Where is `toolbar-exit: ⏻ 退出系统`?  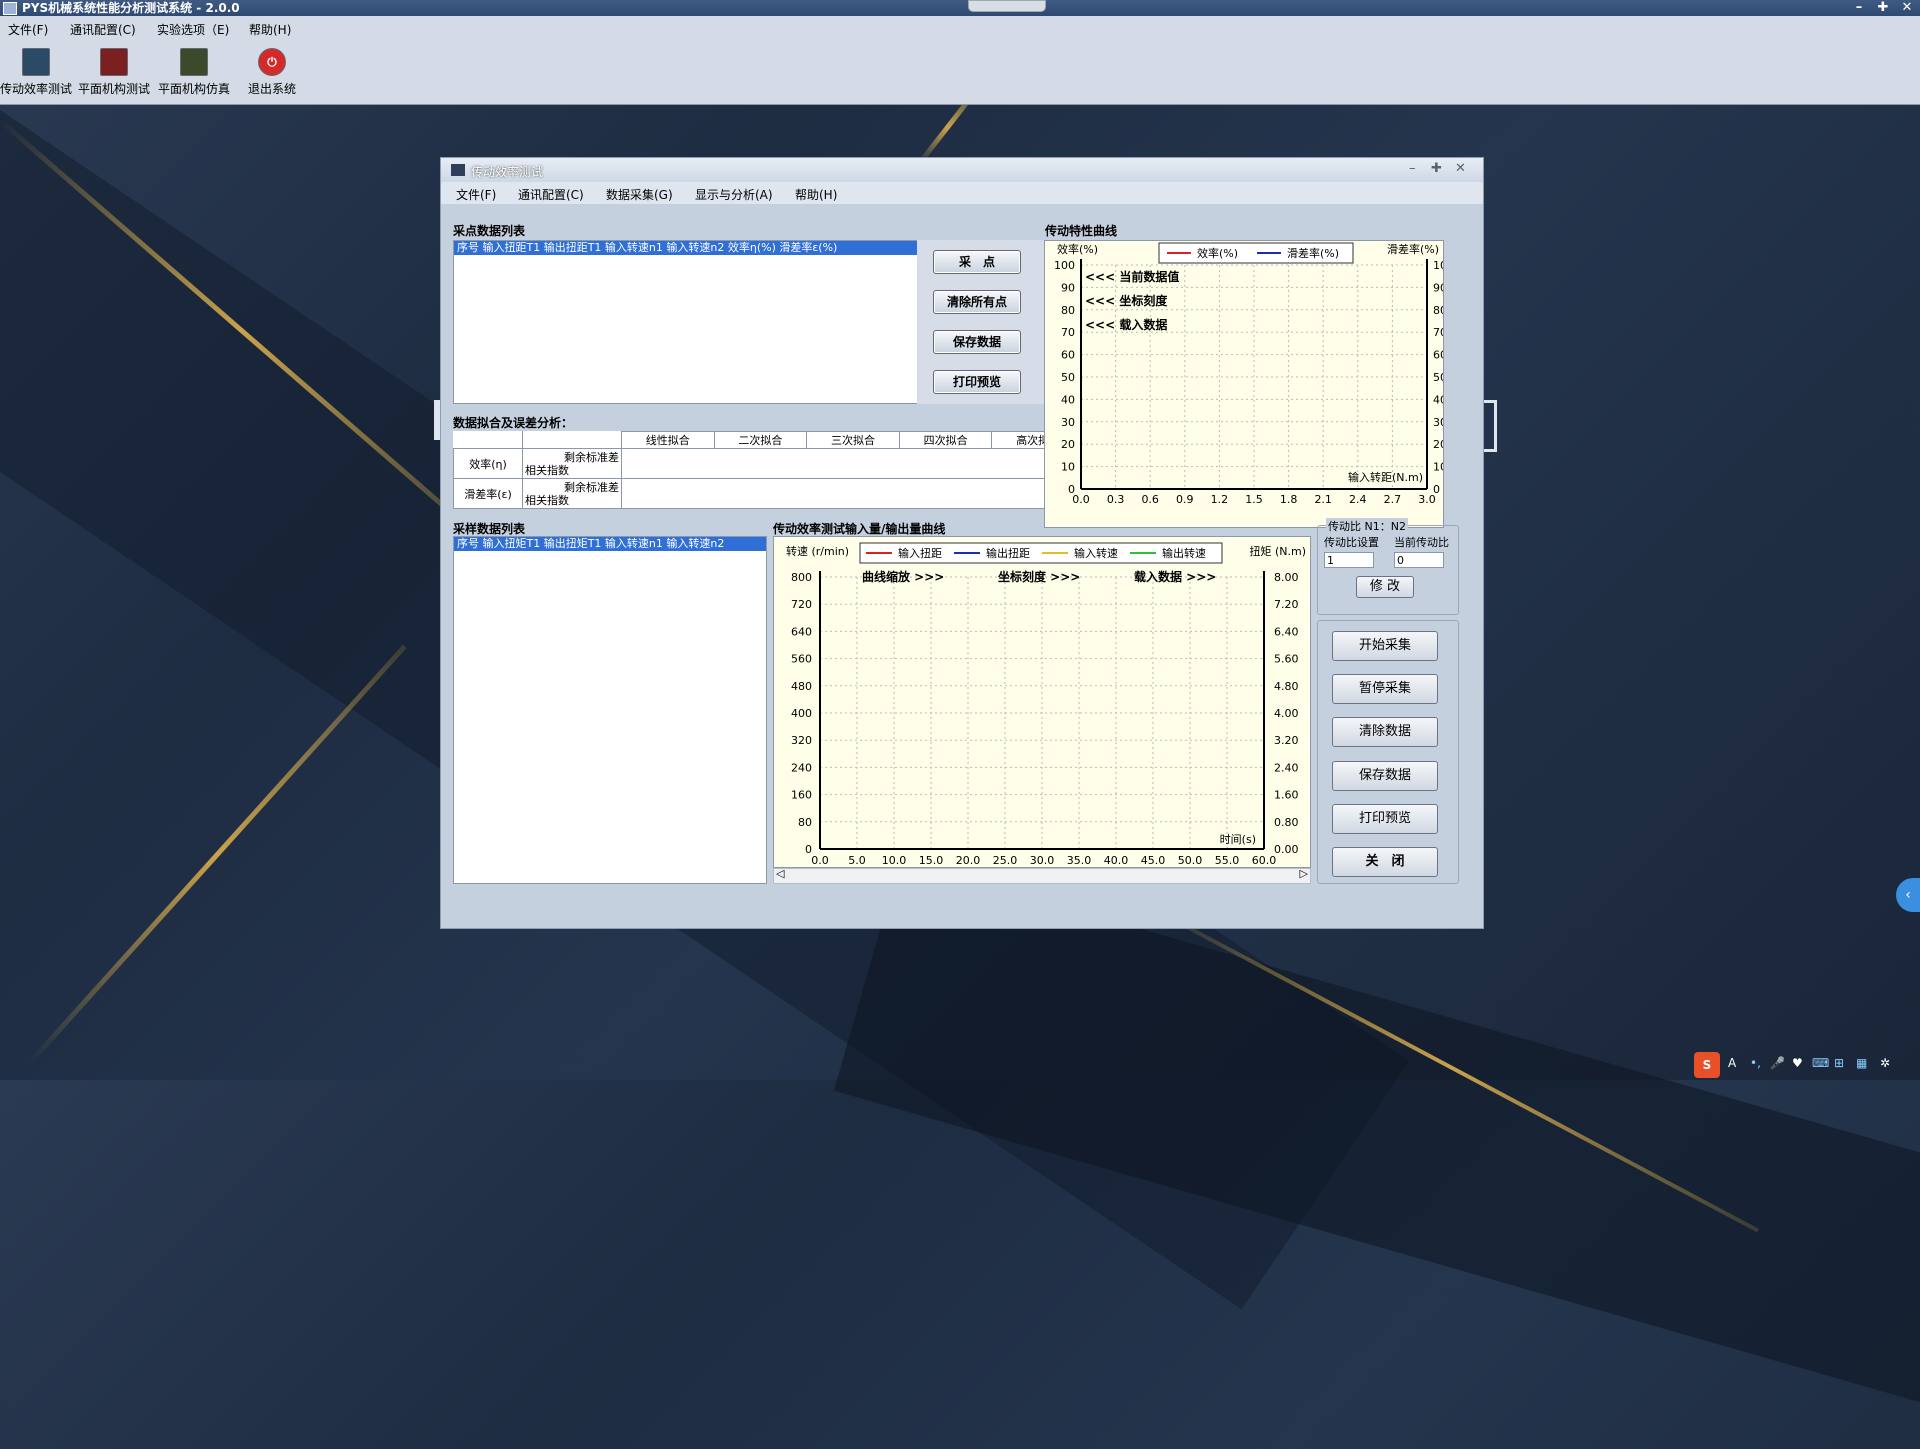
toolbar-exit: ⏻ 退出系统 is located at coordinates (272, 72).